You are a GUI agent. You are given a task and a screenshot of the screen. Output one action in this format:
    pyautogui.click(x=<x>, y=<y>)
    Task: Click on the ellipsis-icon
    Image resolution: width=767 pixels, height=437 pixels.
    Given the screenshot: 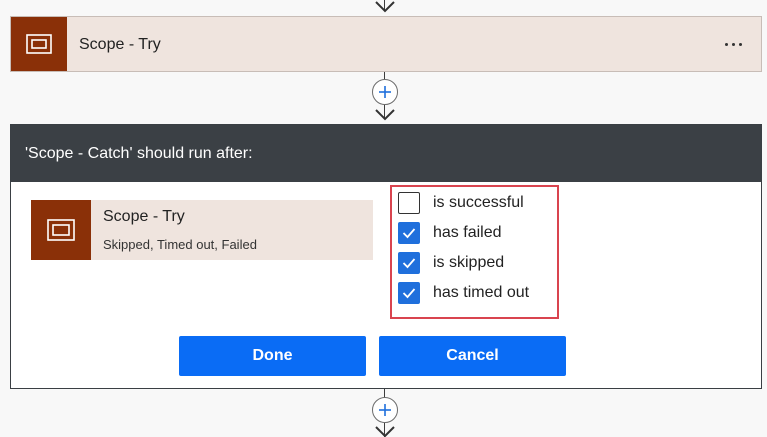 What is the action you would take?
    pyautogui.click(x=726, y=44)
    